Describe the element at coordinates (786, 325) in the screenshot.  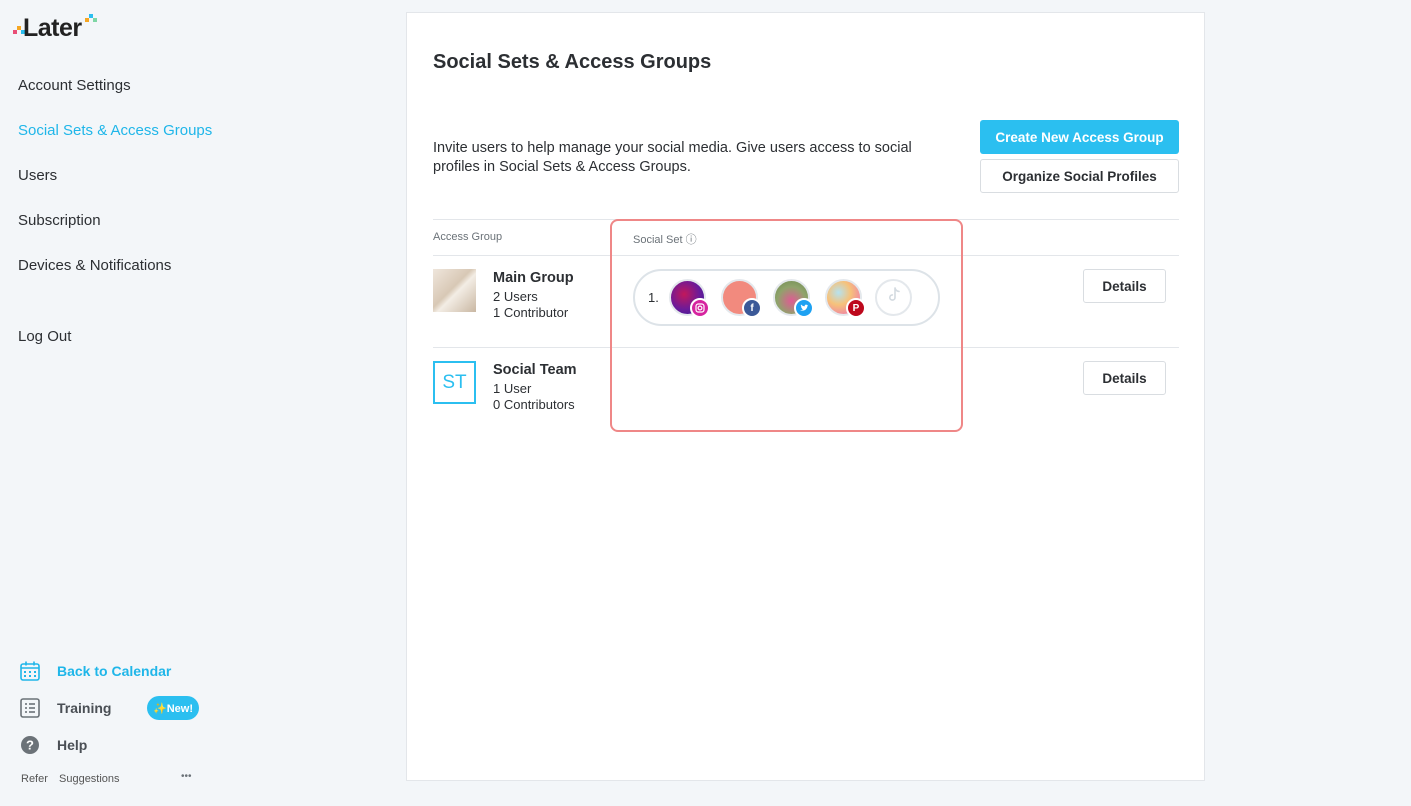
I see `highlight-box` at that location.